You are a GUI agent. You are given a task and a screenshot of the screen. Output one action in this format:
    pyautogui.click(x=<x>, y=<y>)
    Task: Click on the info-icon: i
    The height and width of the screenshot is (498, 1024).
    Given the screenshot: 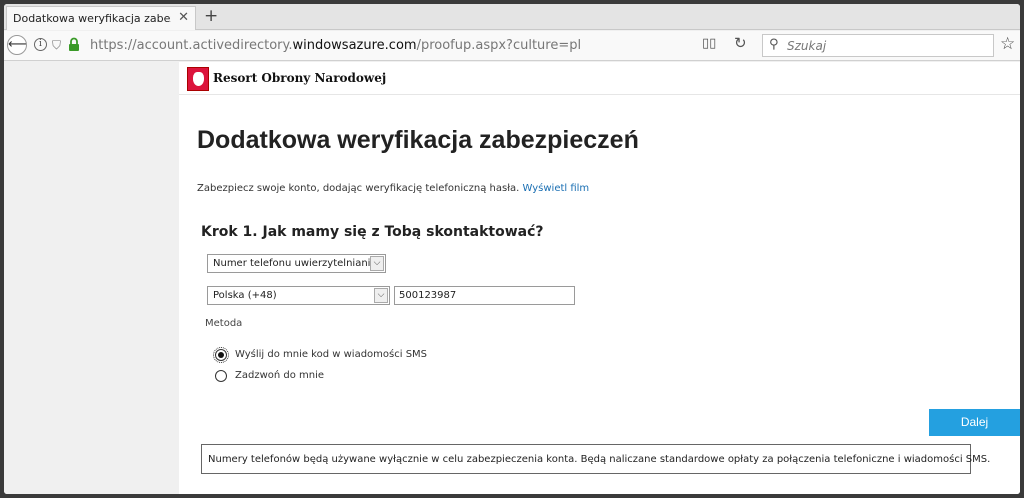 What is the action you would take?
    pyautogui.click(x=40, y=44)
    